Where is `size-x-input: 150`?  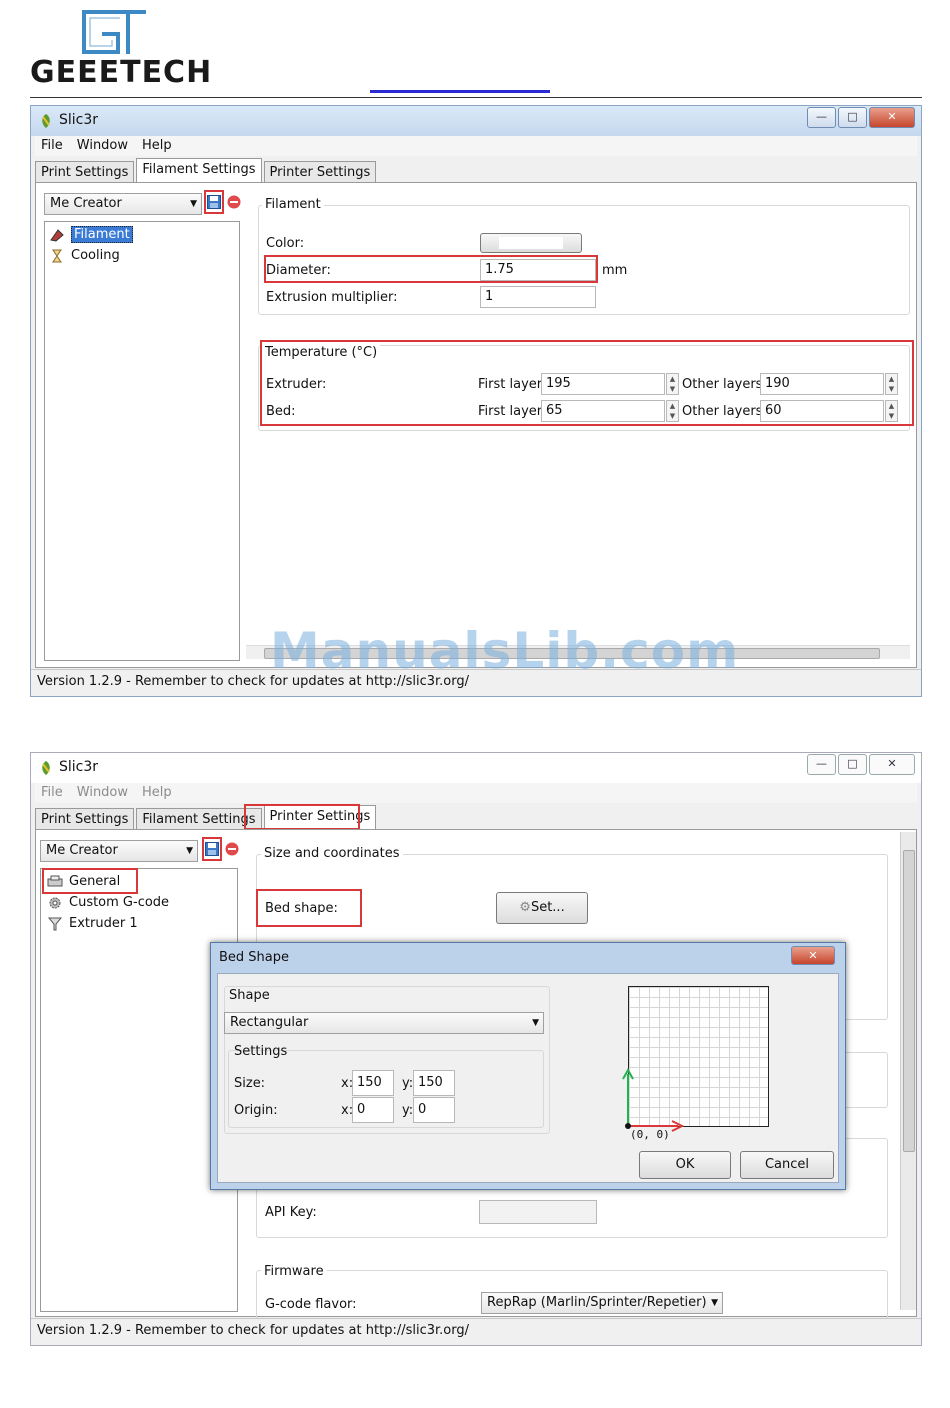
size-x-input: 150 is located at coordinates (373, 1083).